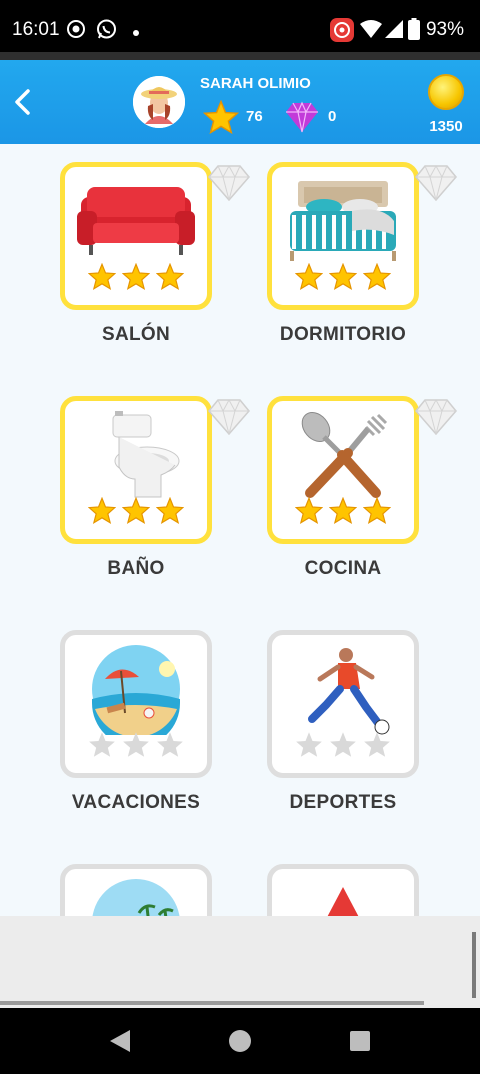 This screenshot has width=480, height=1074. What do you see at coordinates (146, 454) in the screenshot?
I see `toilet-icon` at bounding box center [146, 454].